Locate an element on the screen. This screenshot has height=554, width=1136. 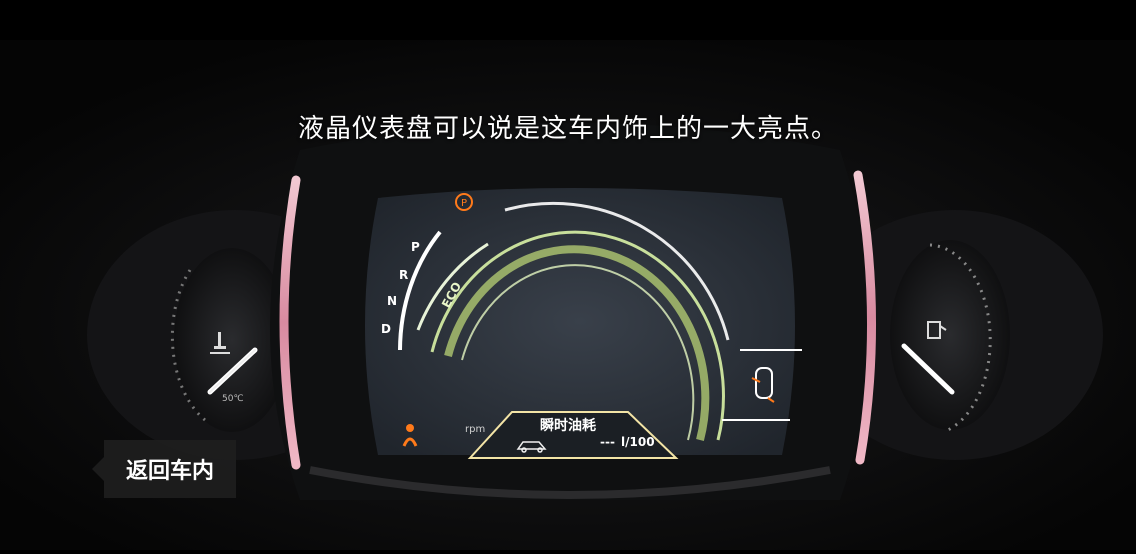
gear-d: D is located at coordinates (386, 329).